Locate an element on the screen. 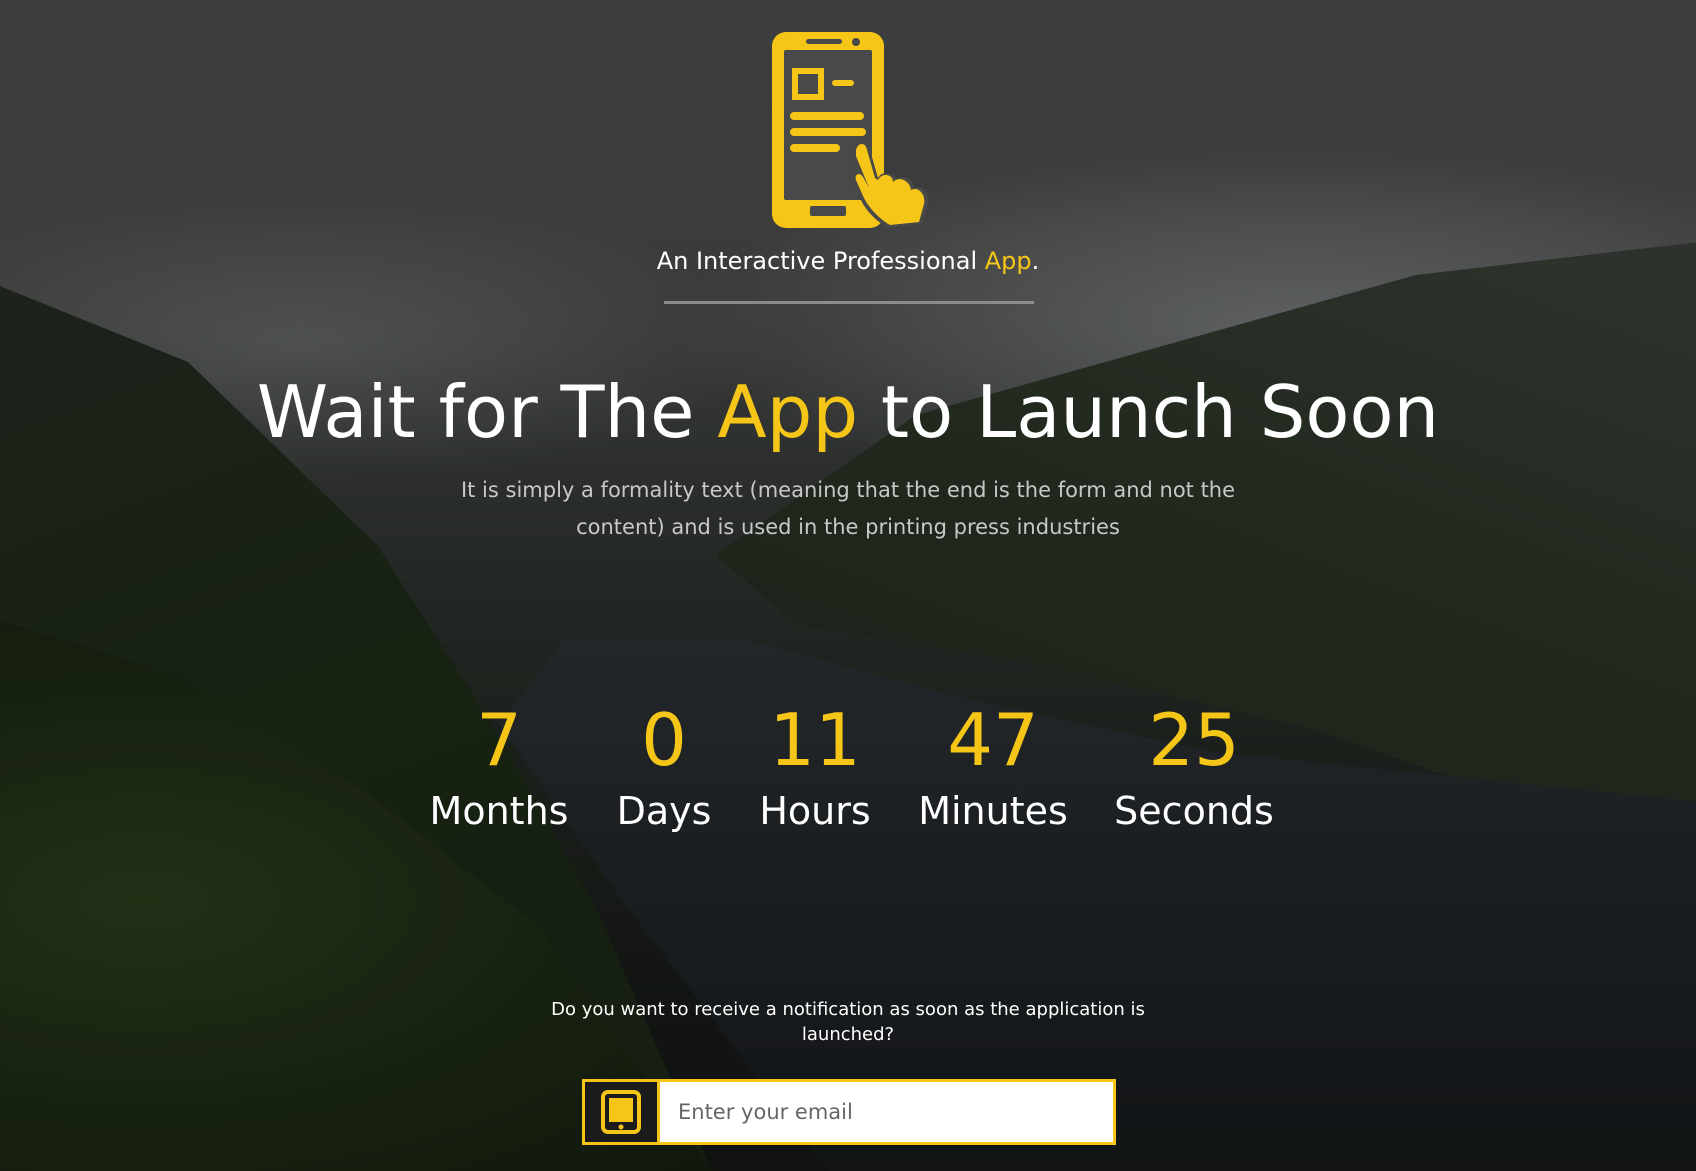 This screenshot has height=1171, width=1696. headline-part-1: Wait for The is located at coordinates (487, 412).